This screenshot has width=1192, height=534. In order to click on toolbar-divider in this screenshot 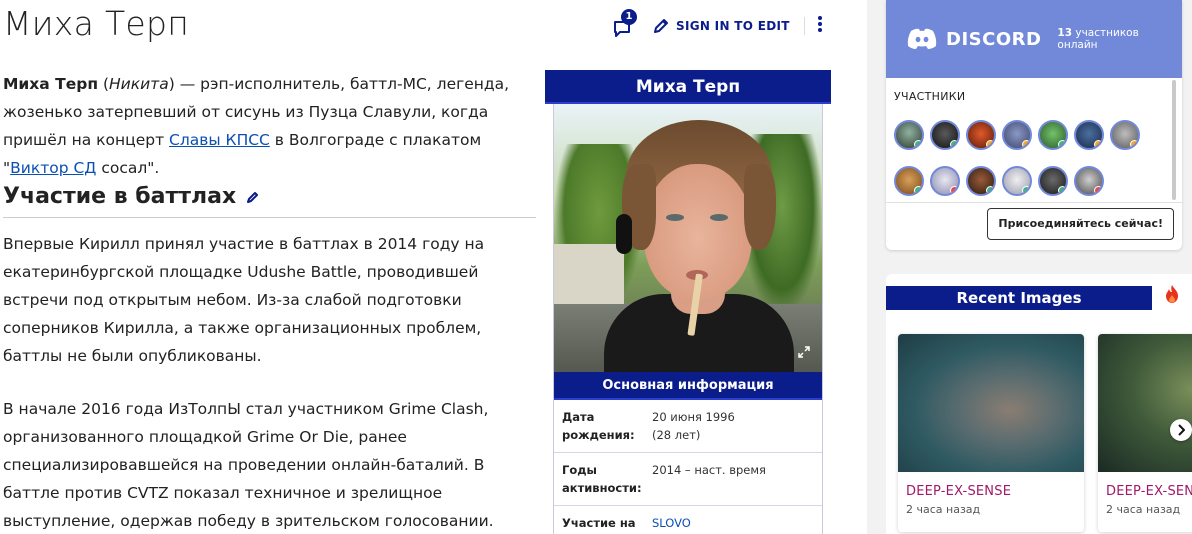, I will do `click(804, 26)`.